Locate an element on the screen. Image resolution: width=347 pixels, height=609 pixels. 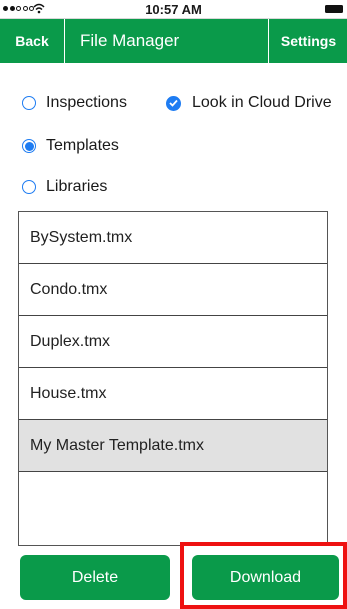
list-item: Condo.tmx is located at coordinates (173, 290).